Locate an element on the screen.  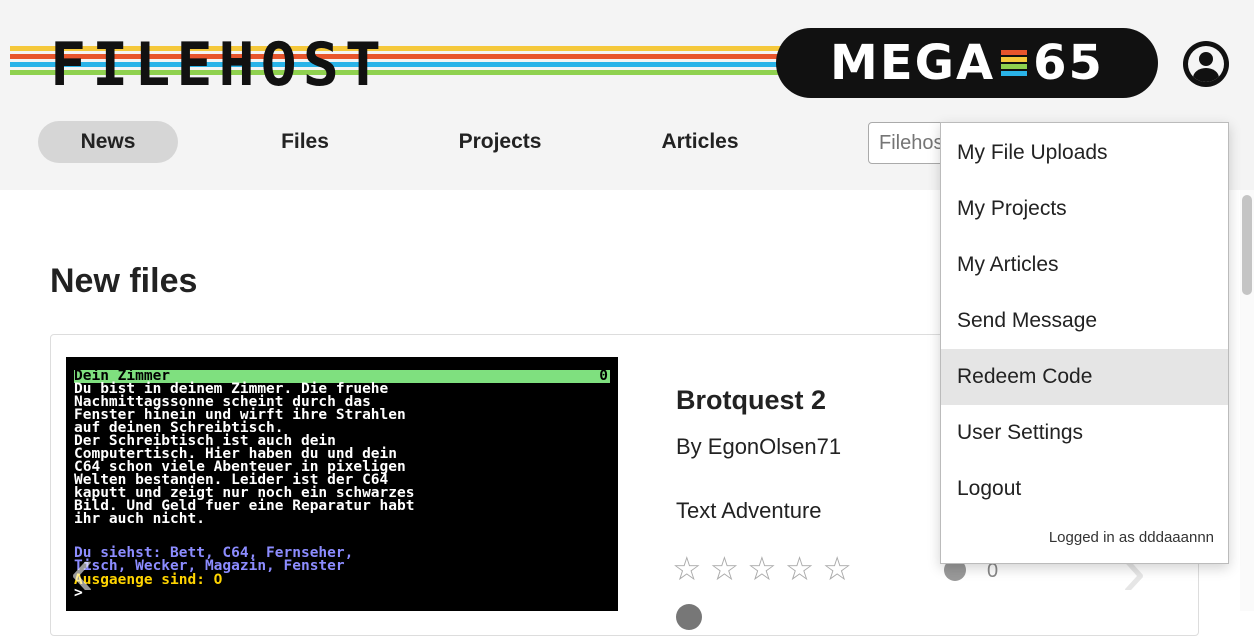
menu-item-logout: Logout is located at coordinates (1084, 489).